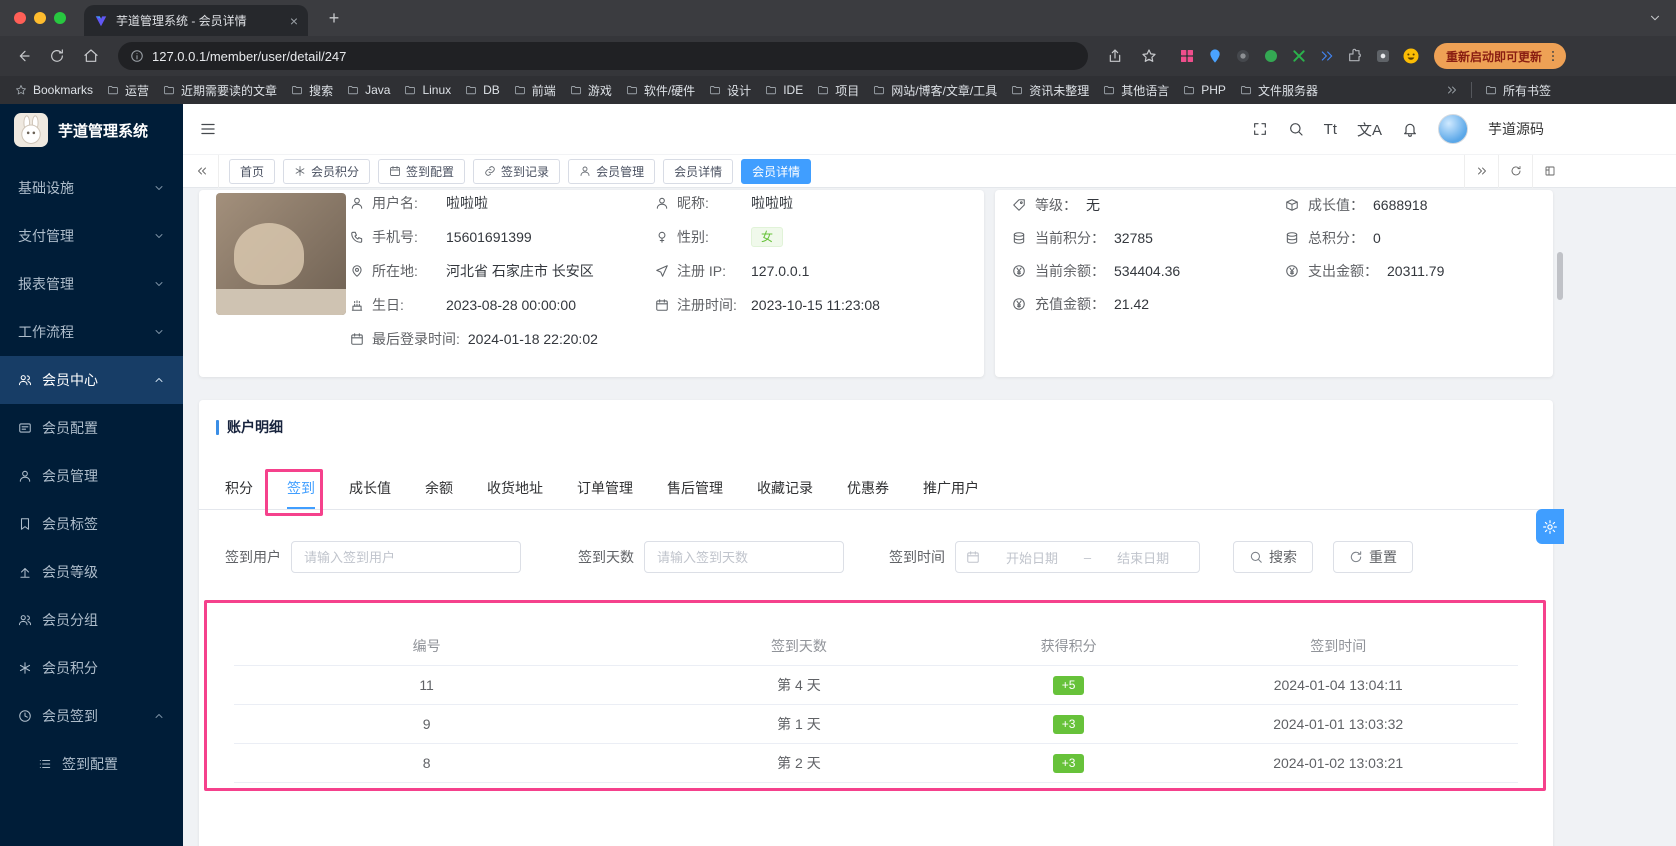 The image size is (1676, 846). Describe the element at coordinates (535, 90) in the screenshot. I see `bookmark-folder: 前端` at that location.